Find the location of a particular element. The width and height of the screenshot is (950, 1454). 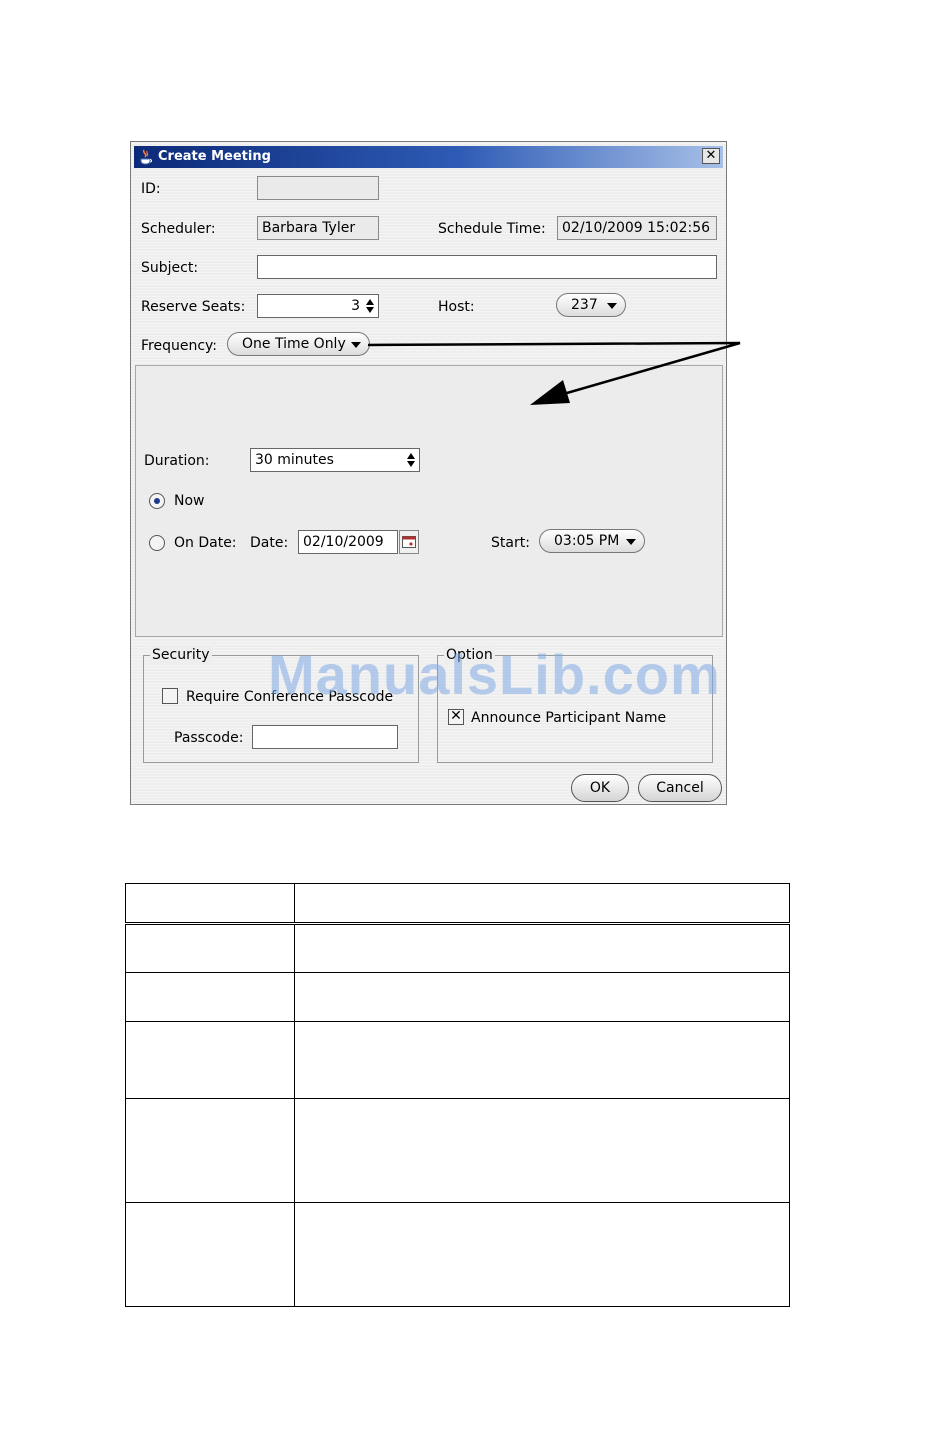

duration-label: Duration: is located at coordinates (177, 461).